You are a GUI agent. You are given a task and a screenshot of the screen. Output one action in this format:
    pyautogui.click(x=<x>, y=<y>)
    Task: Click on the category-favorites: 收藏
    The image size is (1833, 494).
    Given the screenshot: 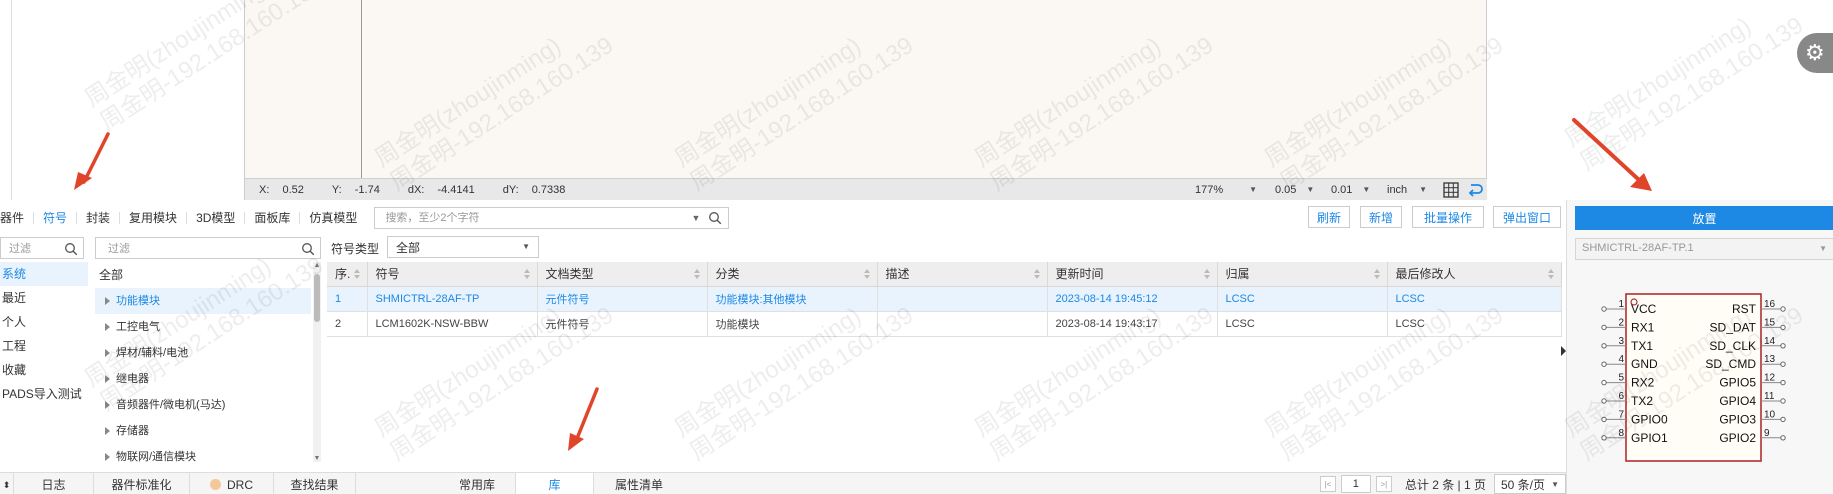 What is the action you would take?
    pyautogui.click(x=44, y=370)
    